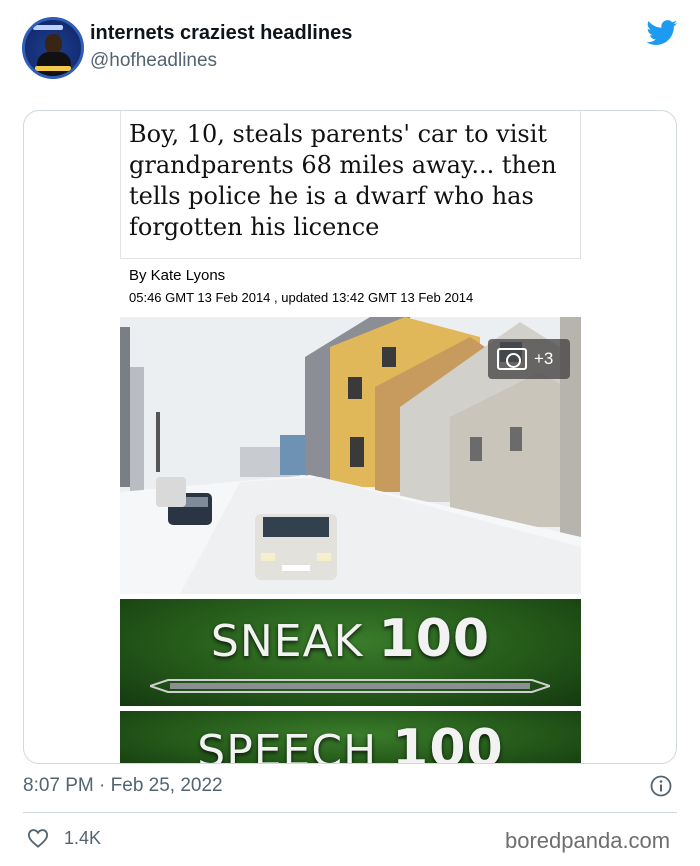  What do you see at coordinates (662, 33) in the screenshot?
I see `twitter-bird-icon` at bounding box center [662, 33].